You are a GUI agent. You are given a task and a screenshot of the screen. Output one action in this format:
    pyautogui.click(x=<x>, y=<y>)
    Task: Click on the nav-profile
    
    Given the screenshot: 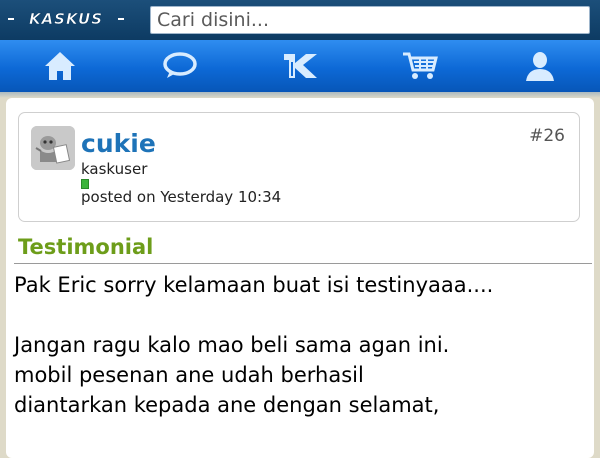 What is the action you would take?
    pyautogui.click(x=540, y=66)
    